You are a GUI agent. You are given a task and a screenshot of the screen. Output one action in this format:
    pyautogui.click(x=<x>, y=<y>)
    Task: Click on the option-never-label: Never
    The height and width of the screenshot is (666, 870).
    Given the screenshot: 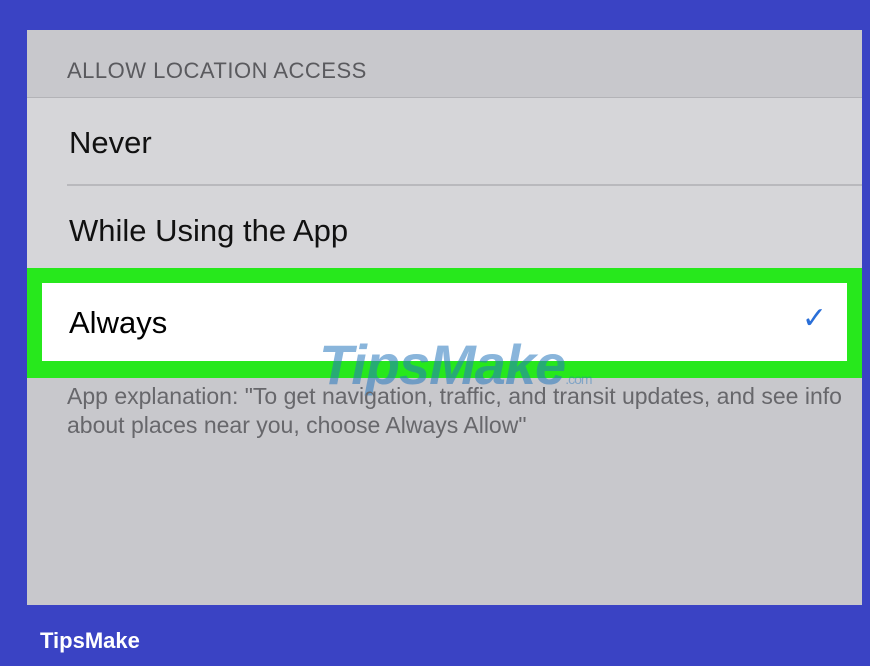 What is the action you would take?
    pyautogui.click(x=110, y=142)
    